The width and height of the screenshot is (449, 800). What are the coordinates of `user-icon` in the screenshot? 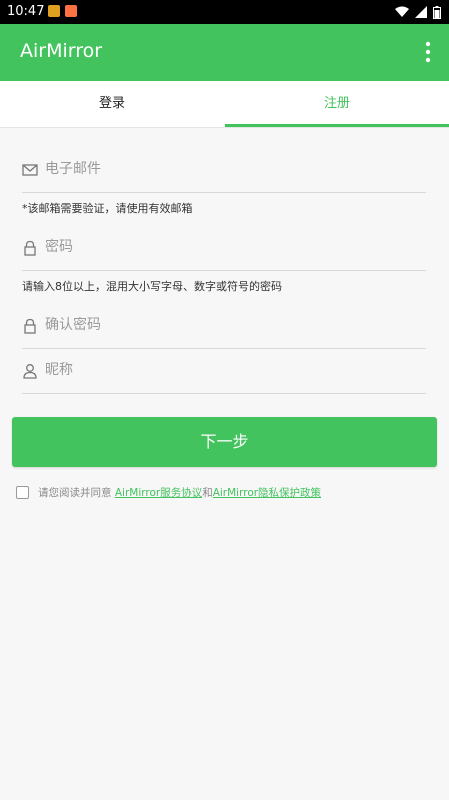 It's located at (30, 371).